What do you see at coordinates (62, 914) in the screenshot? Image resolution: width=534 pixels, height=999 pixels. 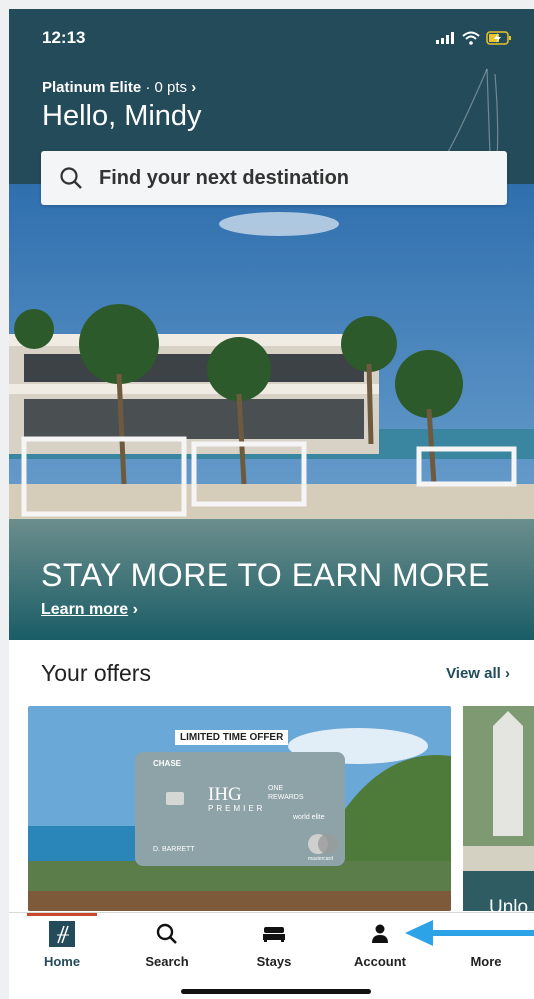 I see `active-tab-indicator` at bounding box center [62, 914].